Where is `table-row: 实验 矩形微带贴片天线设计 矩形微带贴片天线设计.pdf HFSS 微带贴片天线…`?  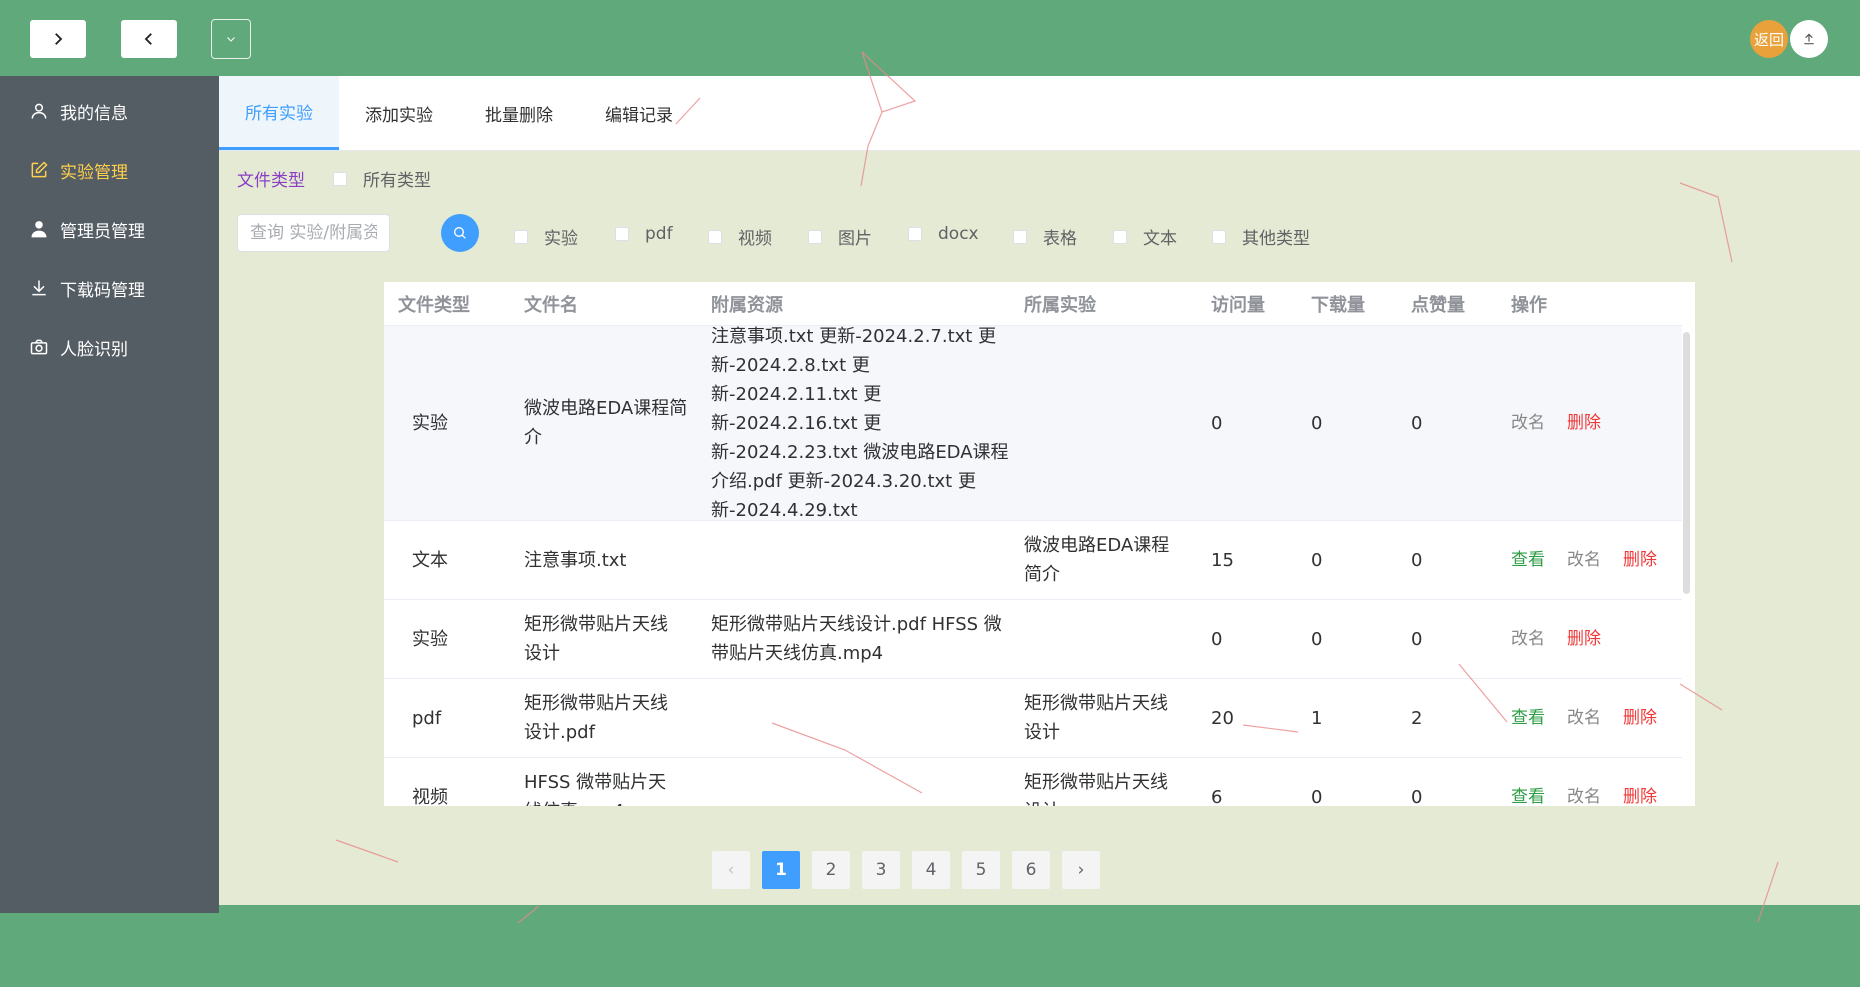
table-row: 实验 矩形微带贴片天线设计 矩形微带贴片天线设计.pdf HFSS 微带贴片天线… is located at coordinates (1033, 639).